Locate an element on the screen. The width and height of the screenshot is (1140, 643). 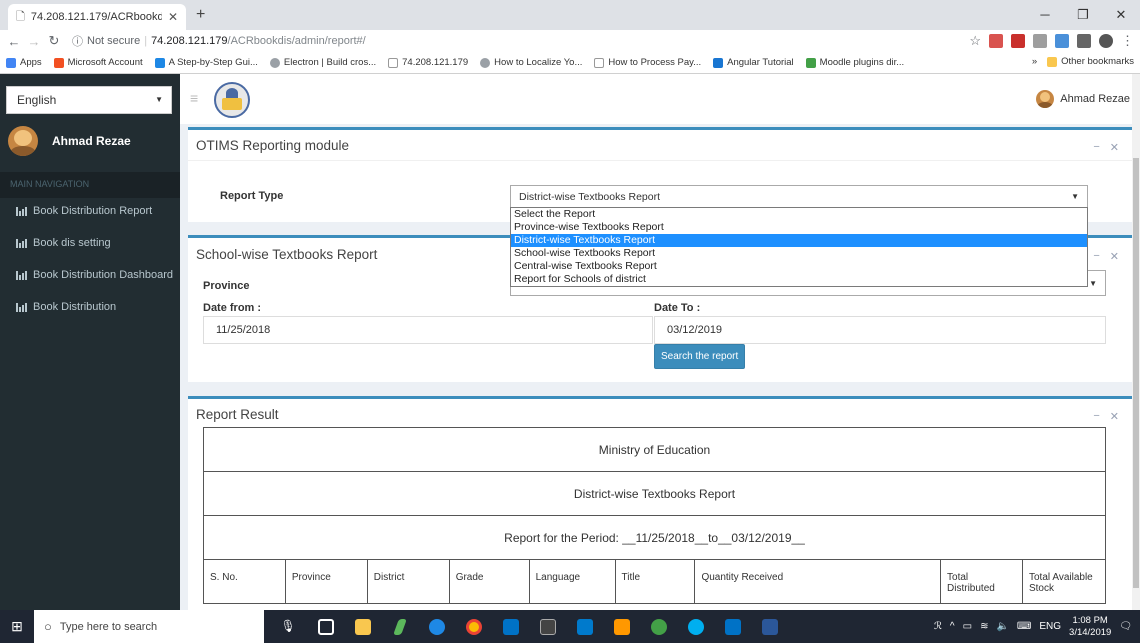
close-tab-icon: ✕ is located at coordinates (173, 17).